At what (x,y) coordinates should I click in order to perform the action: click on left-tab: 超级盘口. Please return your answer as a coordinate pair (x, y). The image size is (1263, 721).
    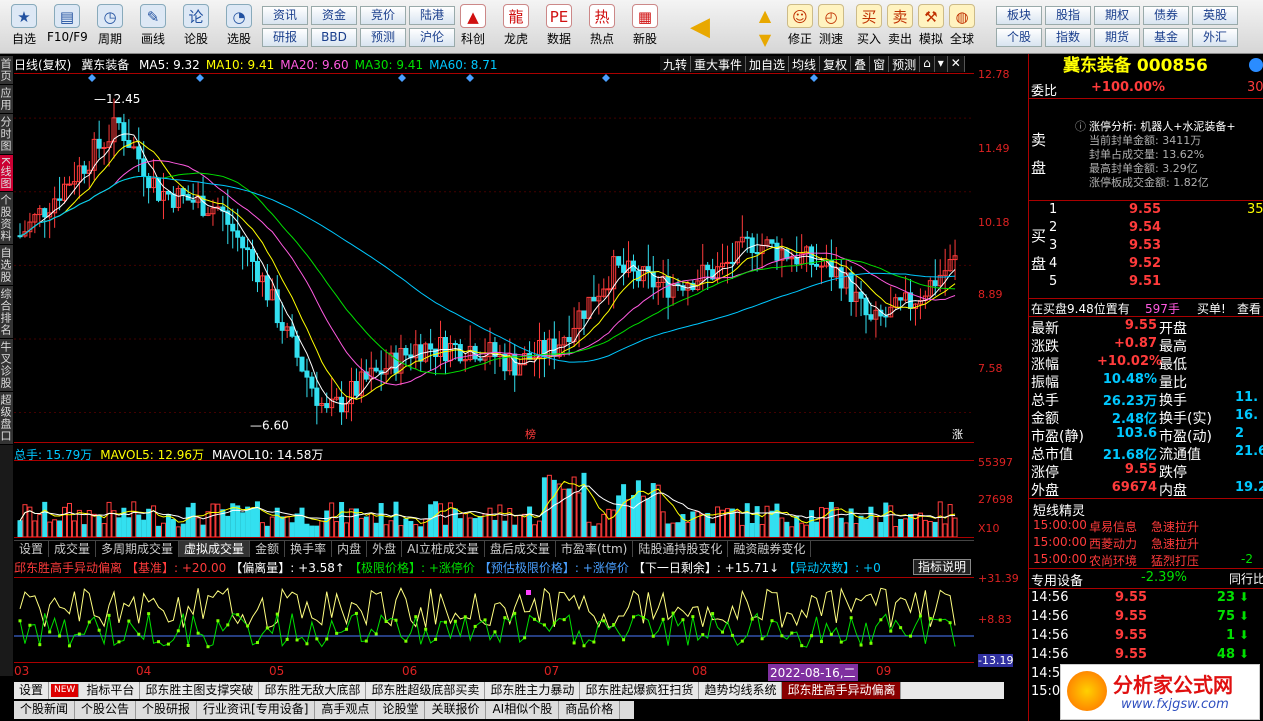
    Looking at the image, I should click on (6, 419).